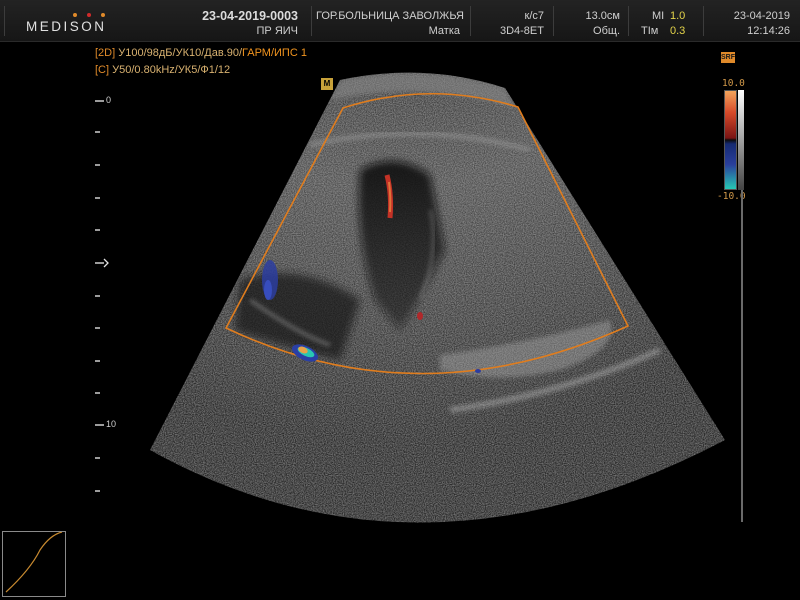  I want to click on colormap-top-label: 10.0, so click(733, 83).